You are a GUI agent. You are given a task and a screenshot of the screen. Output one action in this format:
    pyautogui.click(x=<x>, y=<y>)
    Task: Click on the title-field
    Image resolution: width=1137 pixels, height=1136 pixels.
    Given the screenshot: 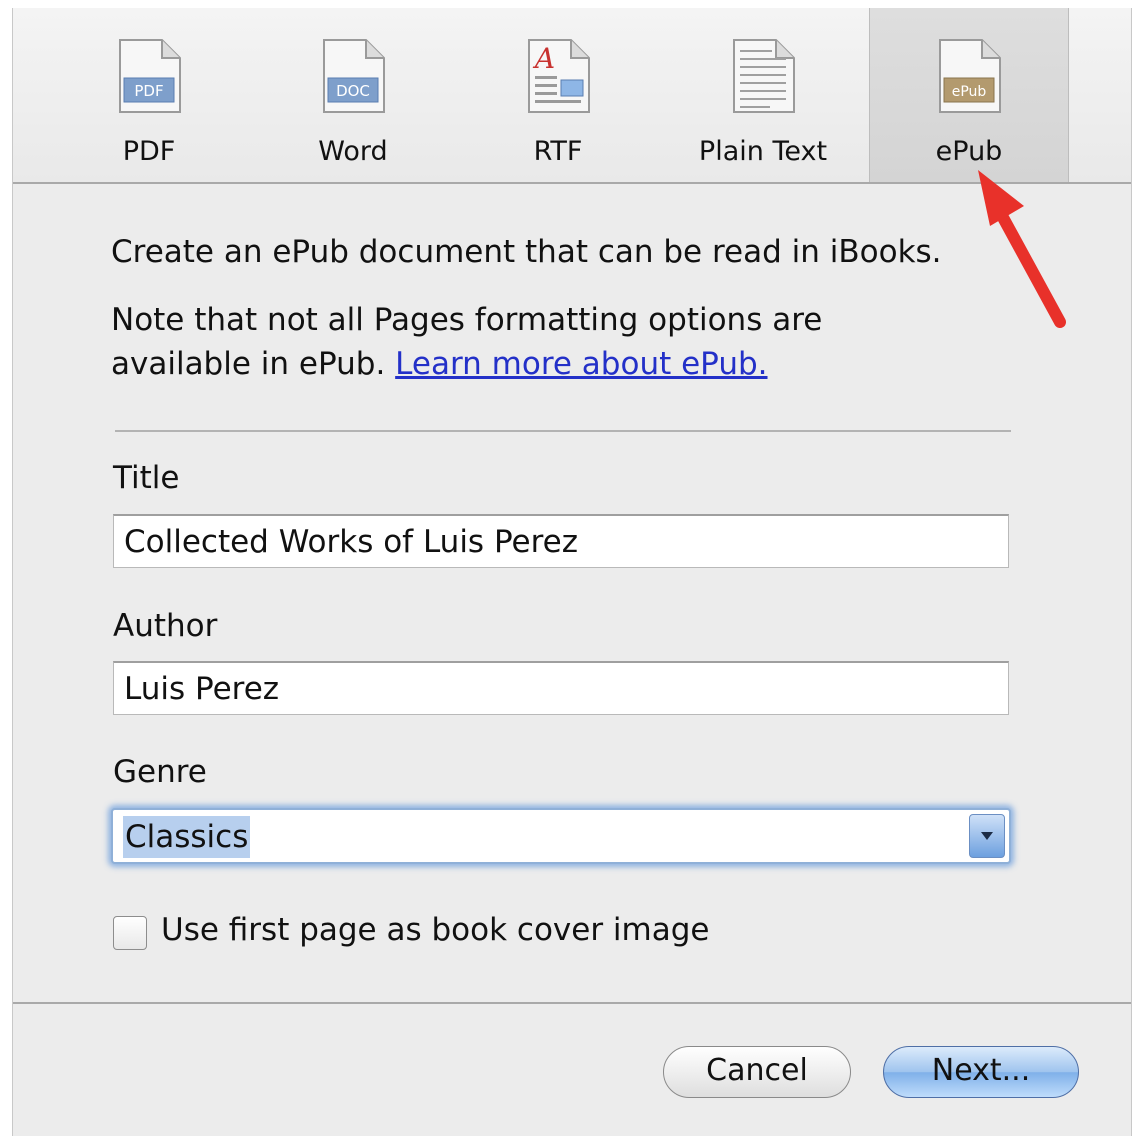 What is the action you would take?
    pyautogui.click(x=561, y=541)
    